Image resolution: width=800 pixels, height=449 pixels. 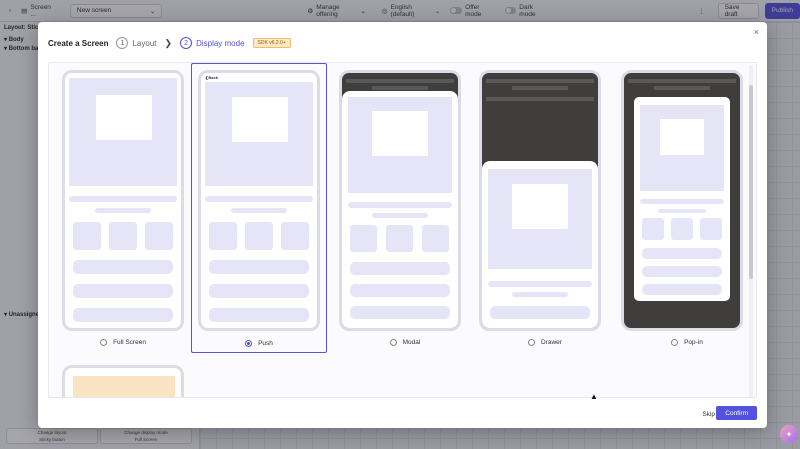 I want to click on sdk-version-badge: SDK v6.2.0+, so click(x=271, y=43).